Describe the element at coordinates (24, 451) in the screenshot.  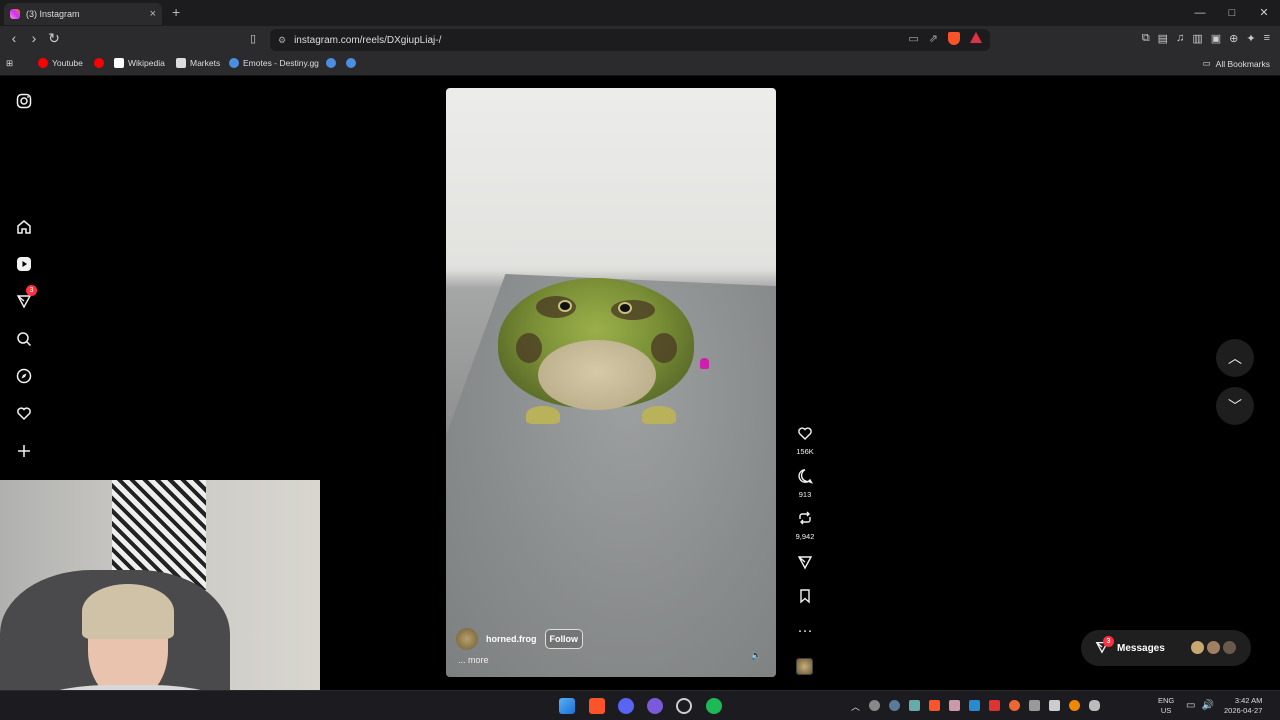
I see `create-icon` at that location.